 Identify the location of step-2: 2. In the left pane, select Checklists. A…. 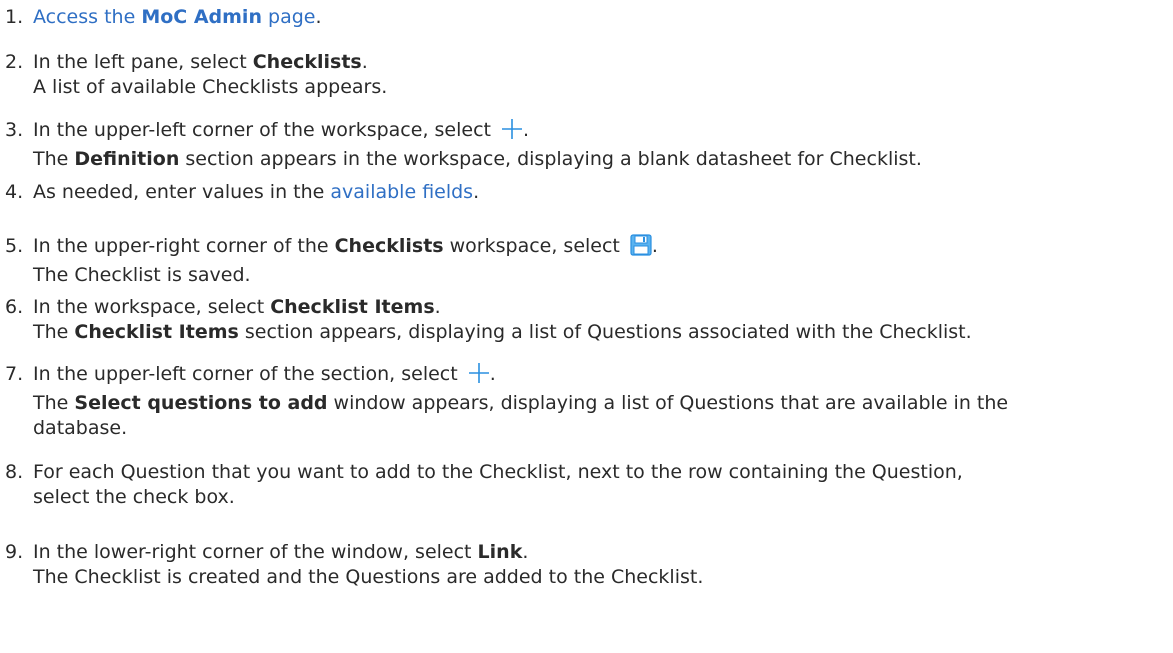
(585, 75).